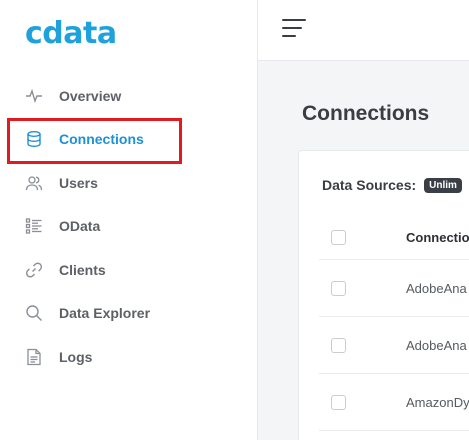  What do you see at coordinates (76, 356) in the screenshot?
I see `sidebar-item-label: Logs` at bounding box center [76, 356].